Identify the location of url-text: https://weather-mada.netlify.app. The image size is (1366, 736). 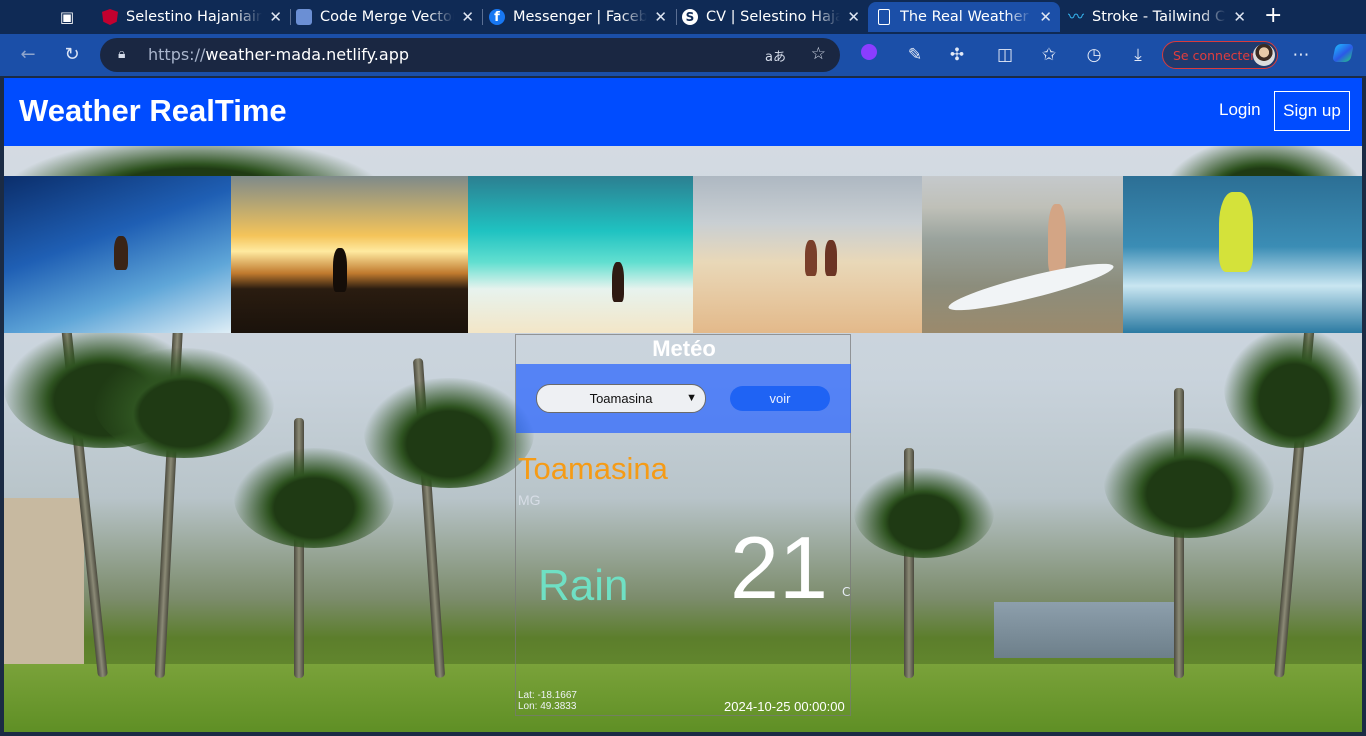
(278, 55).